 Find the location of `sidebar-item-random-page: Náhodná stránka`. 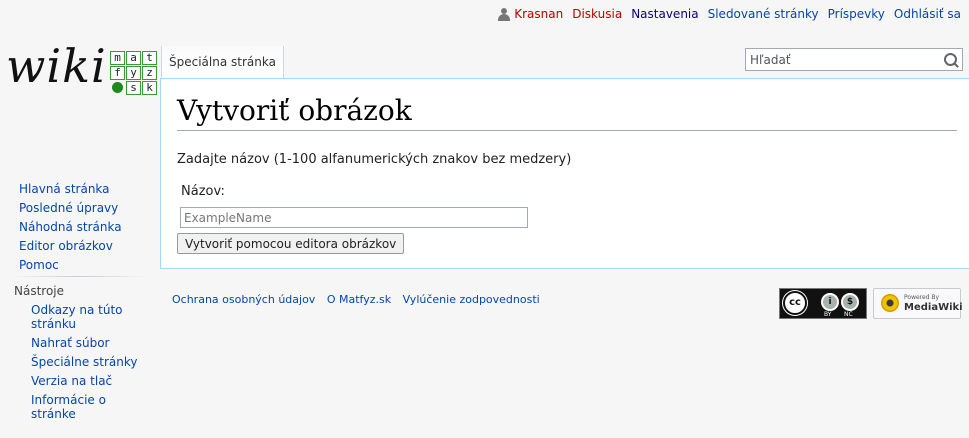

sidebar-item-random-page: Náhodná stránka is located at coordinates (70, 227).